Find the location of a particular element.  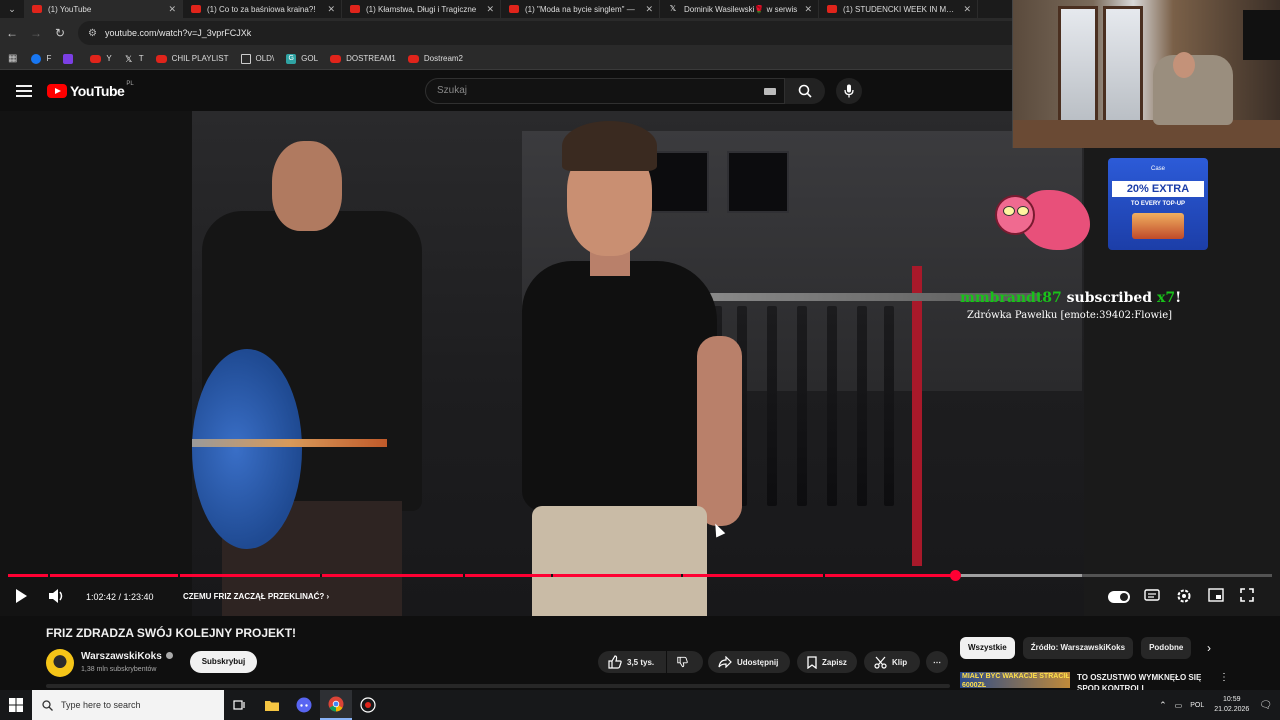

recommendation-menu-icon: ⋮ is located at coordinates (1224, 677).